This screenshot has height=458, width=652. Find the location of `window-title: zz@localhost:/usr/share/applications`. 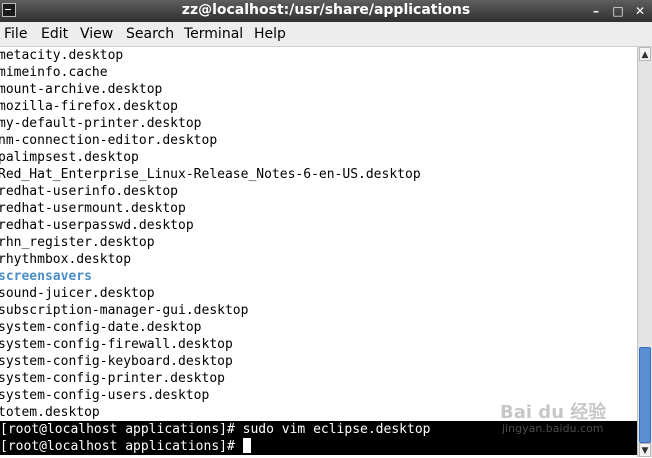

window-title: zz@localhost:/usr/share/applications is located at coordinates (326, 10).